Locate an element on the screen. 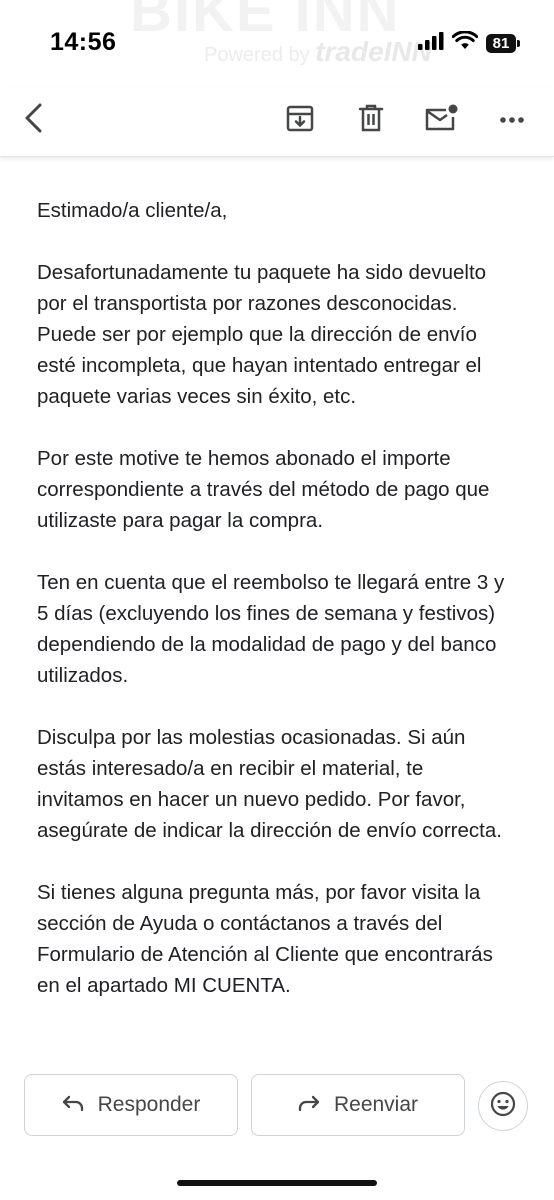 The width and height of the screenshot is (554, 1200). banner-powered-brand: tradeINN is located at coordinates (373, 51).